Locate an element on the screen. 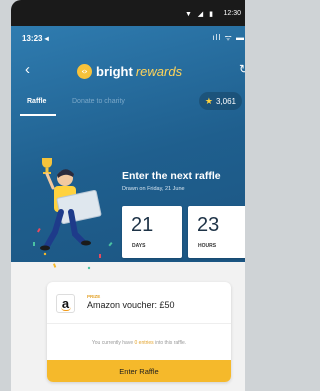 The width and height of the screenshot is (320, 391). points-value: 3,061 is located at coordinates (225, 101).